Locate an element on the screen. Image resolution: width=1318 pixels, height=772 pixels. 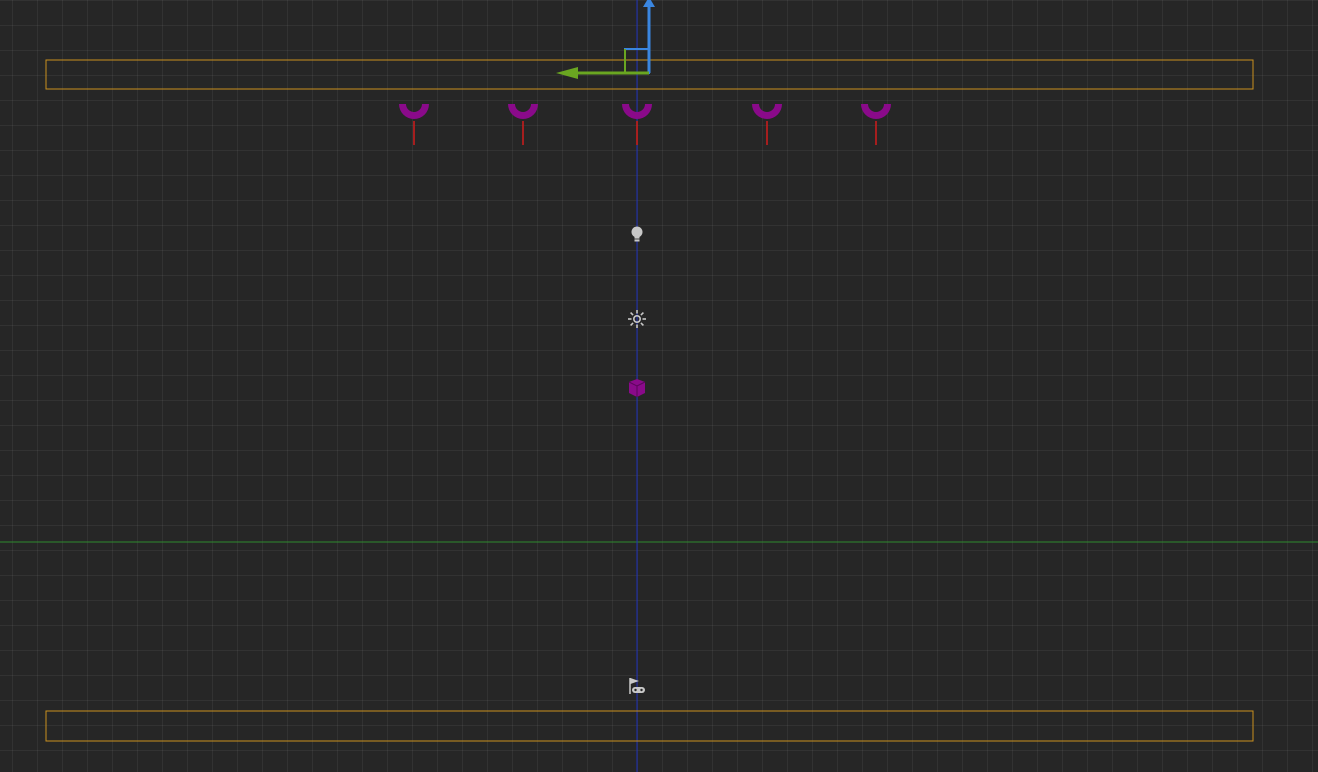
gizmo-up-arrow-icon is located at coordinates (649, 3).